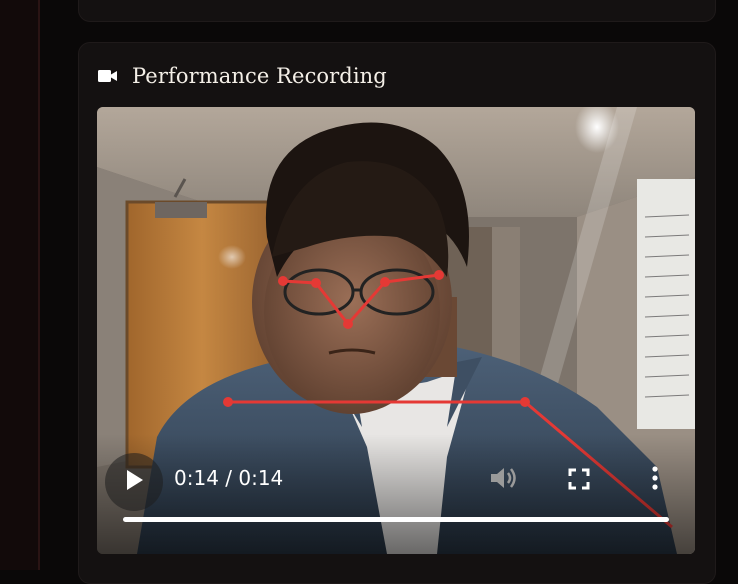 This screenshot has width=738, height=584. What do you see at coordinates (503, 480) in the screenshot?
I see `volume-icon` at bounding box center [503, 480].